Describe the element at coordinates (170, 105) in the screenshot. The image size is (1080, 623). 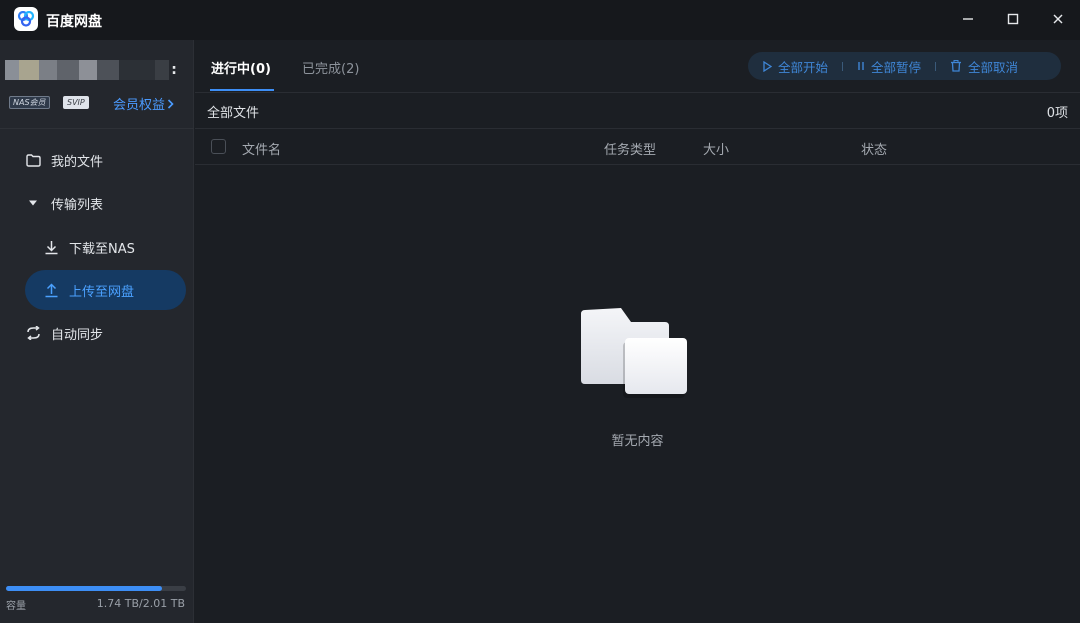
I see `chevron-right-icon` at that location.